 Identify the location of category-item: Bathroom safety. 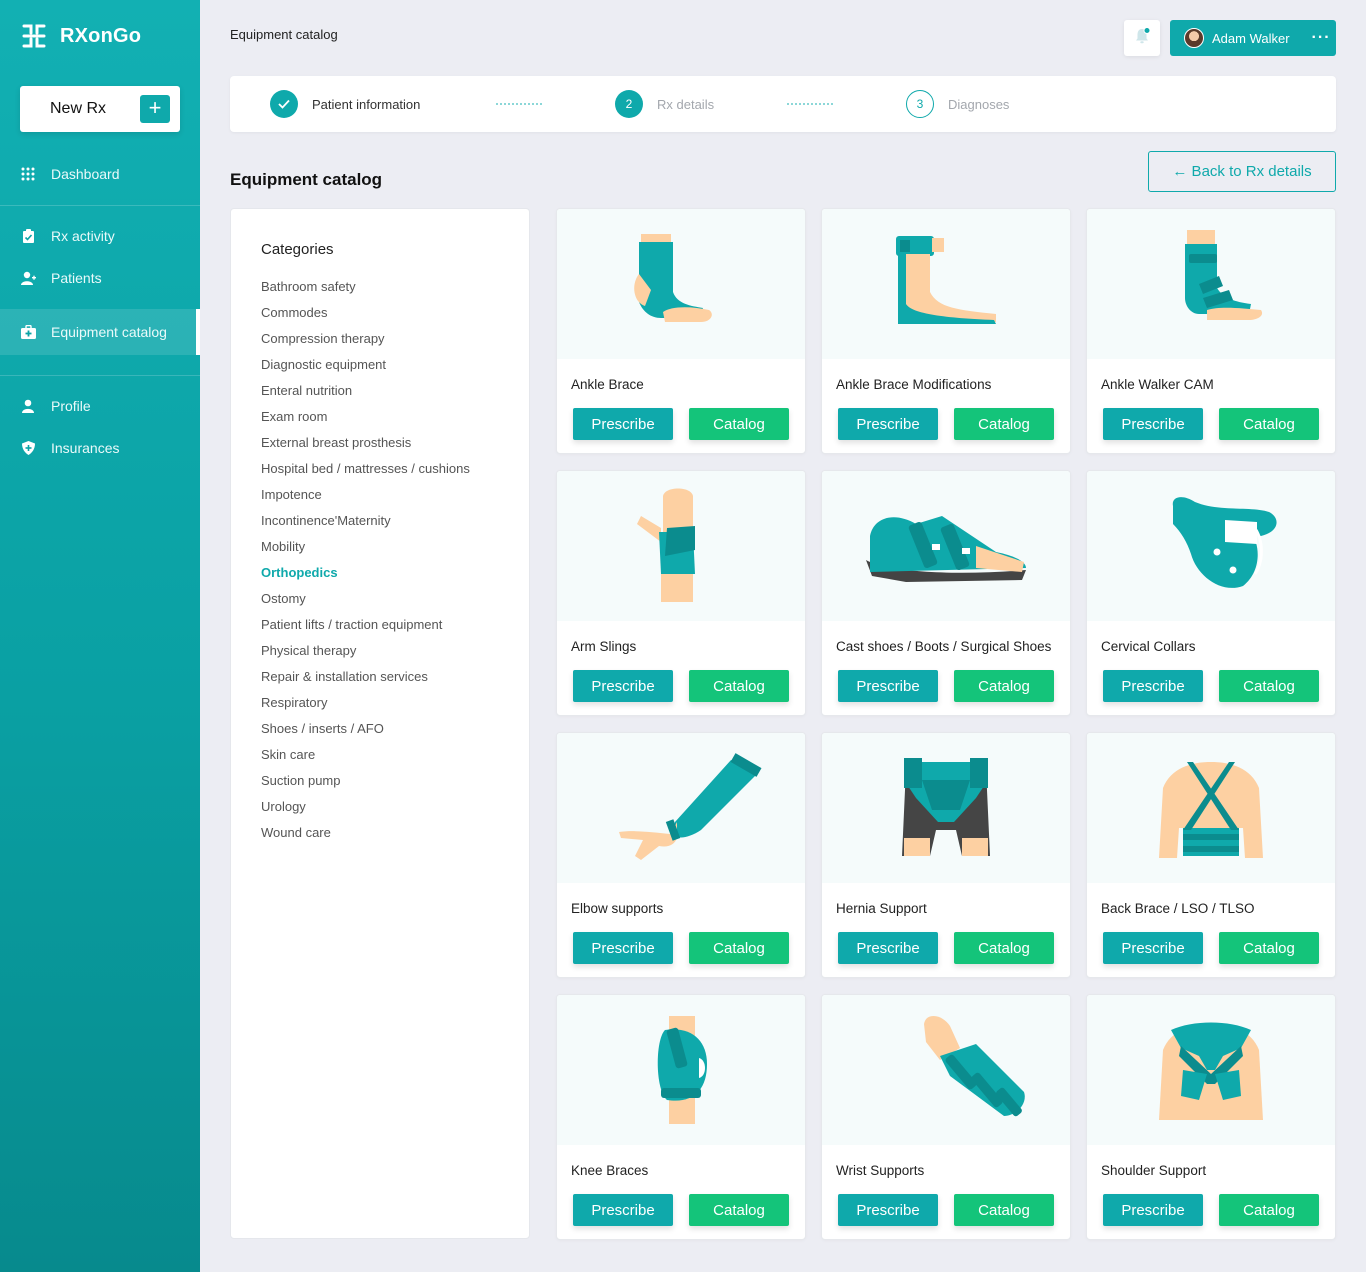
(395, 291).